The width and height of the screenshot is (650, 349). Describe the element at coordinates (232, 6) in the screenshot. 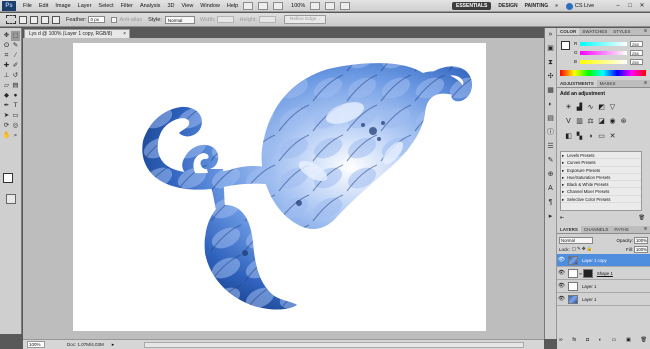

I see `menu-help: Help` at that location.